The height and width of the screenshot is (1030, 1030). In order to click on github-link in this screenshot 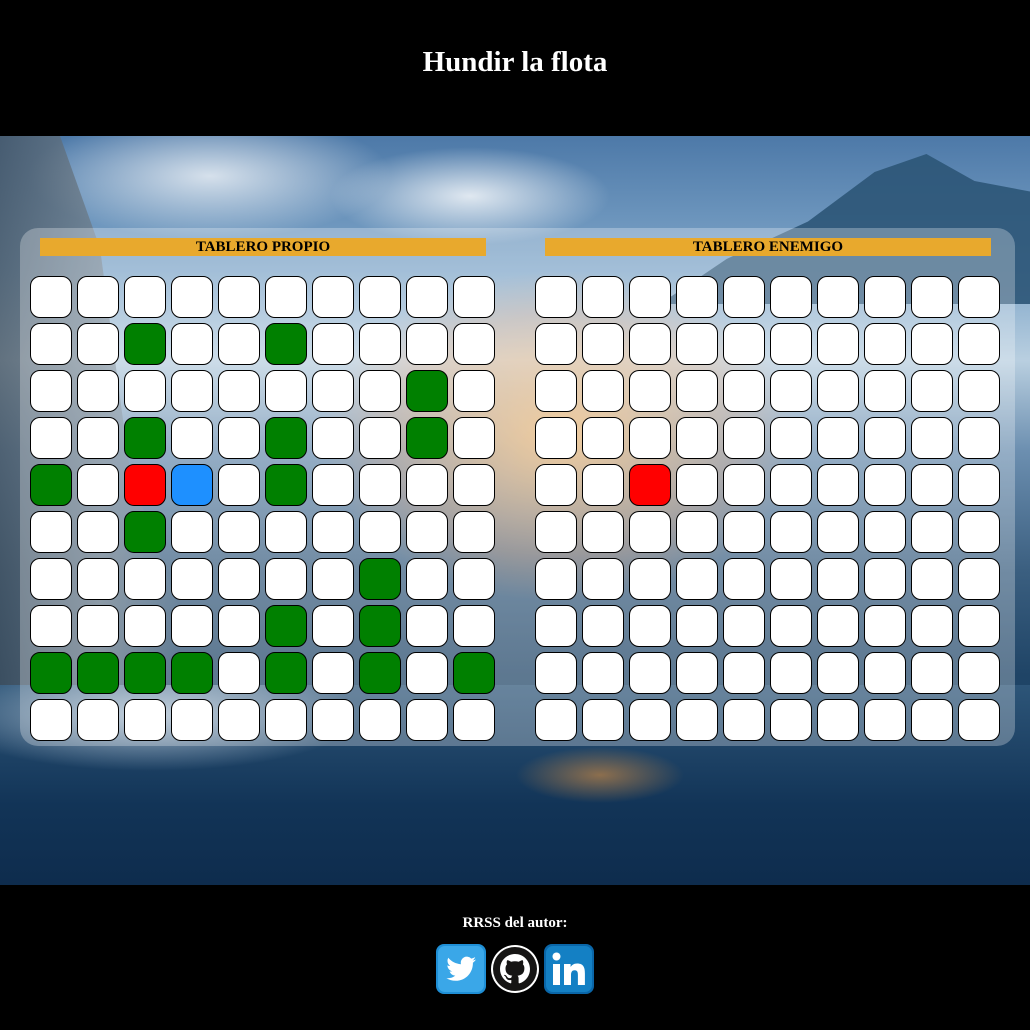, I will do `click(515, 969)`.